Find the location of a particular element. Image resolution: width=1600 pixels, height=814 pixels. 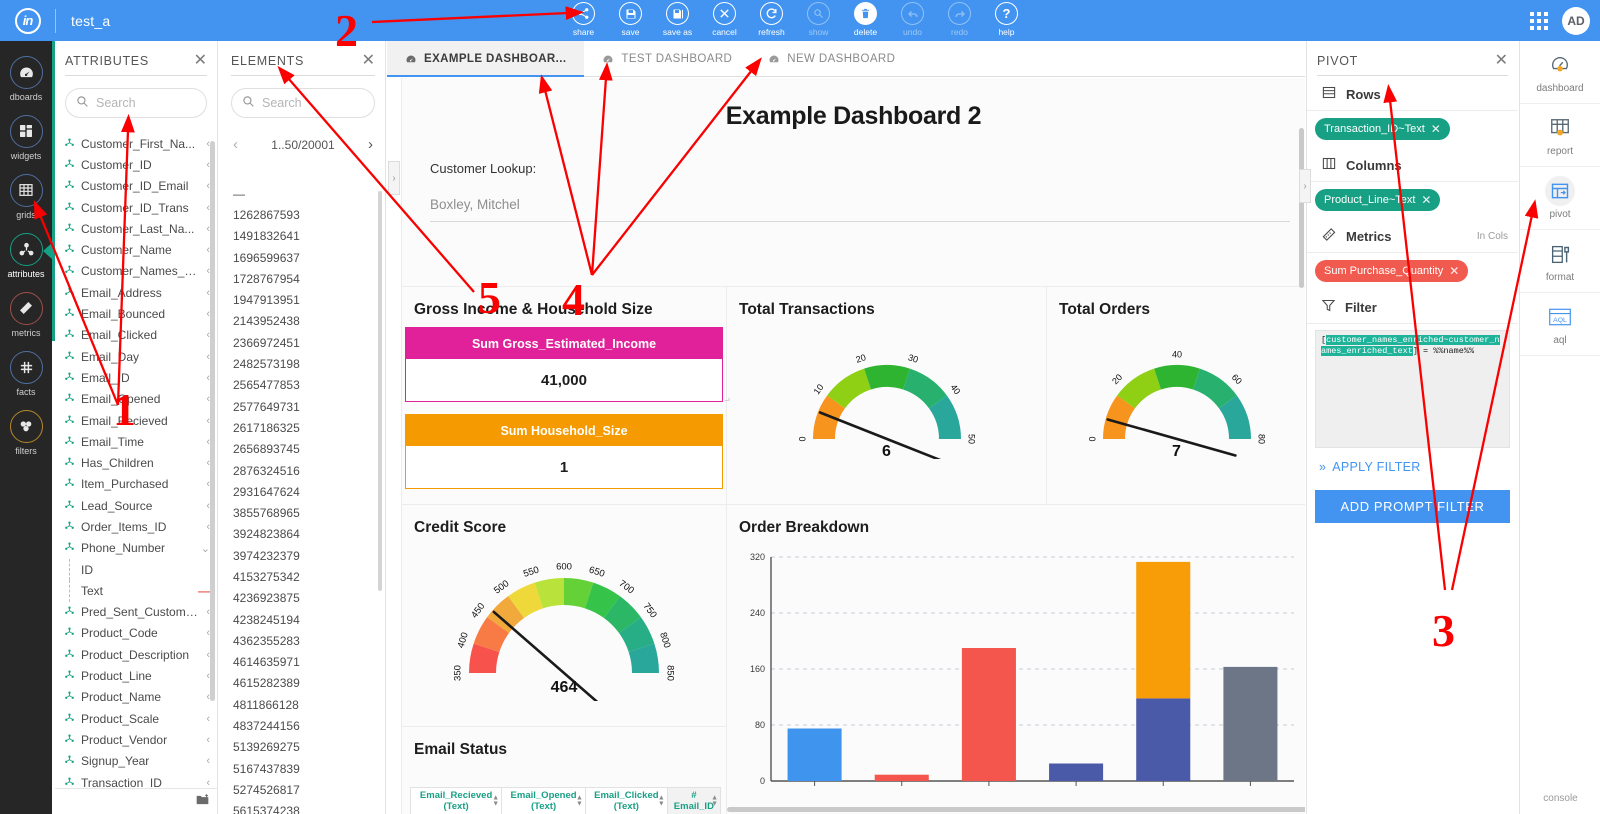

add-prompt-filter-button: ADD PROMPT FILTER is located at coordinates (1412, 506).